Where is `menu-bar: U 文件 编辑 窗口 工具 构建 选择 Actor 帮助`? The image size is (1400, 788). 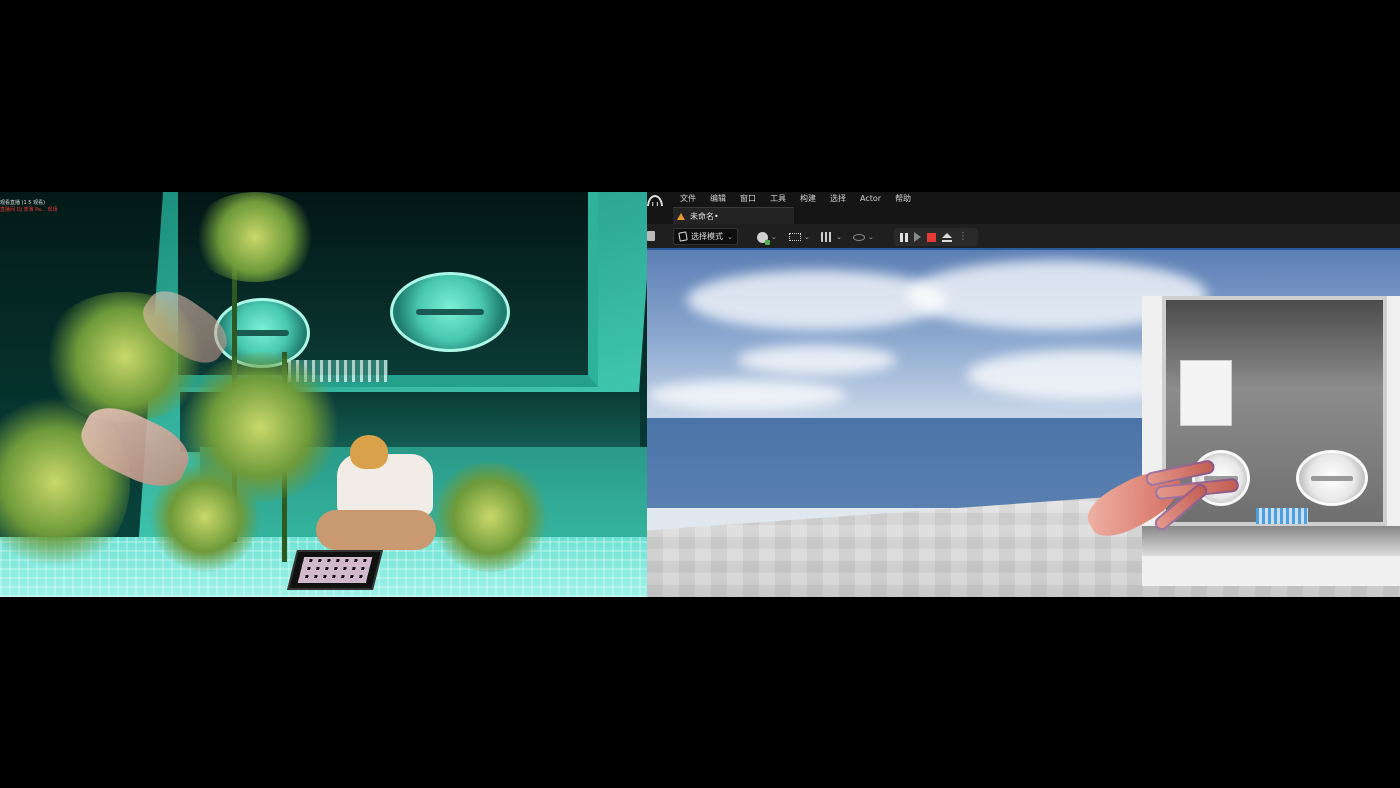 menu-bar: U 文件 编辑 窗口 工具 构建 选择 Actor 帮助 is located at coordinates (1023, 205).